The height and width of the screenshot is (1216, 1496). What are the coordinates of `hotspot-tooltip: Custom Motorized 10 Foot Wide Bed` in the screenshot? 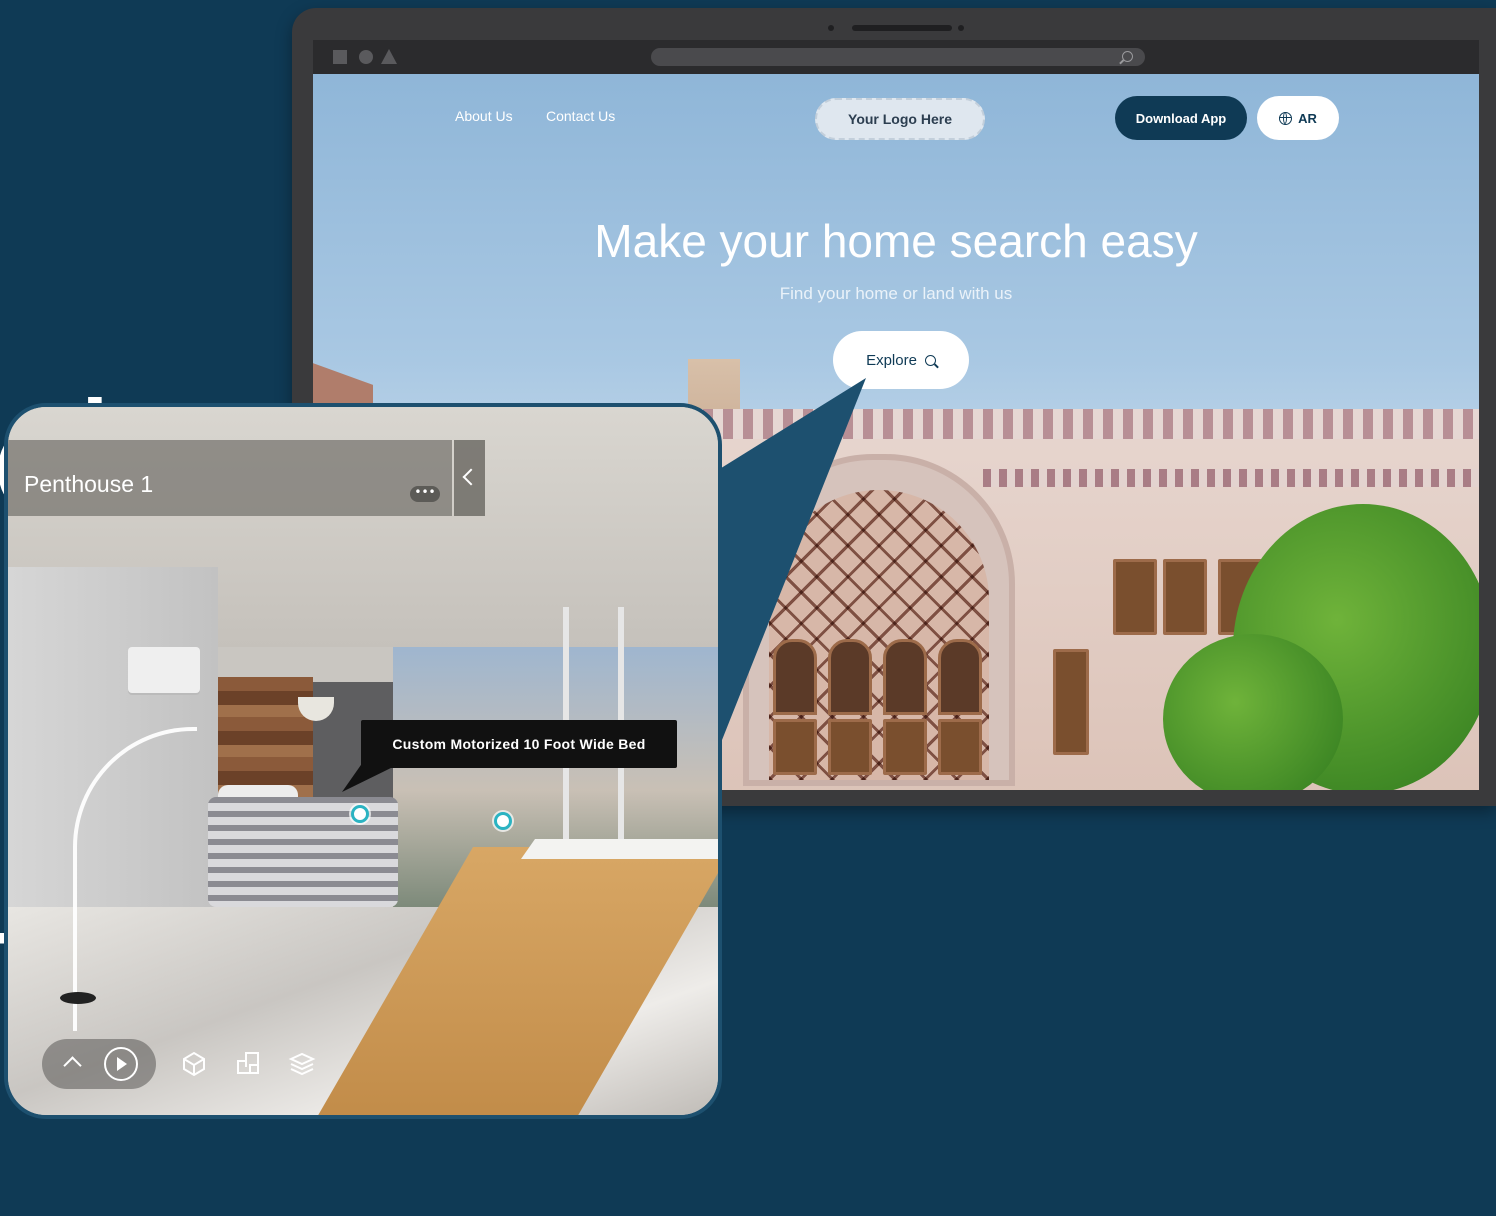 It's located at (519, 744).